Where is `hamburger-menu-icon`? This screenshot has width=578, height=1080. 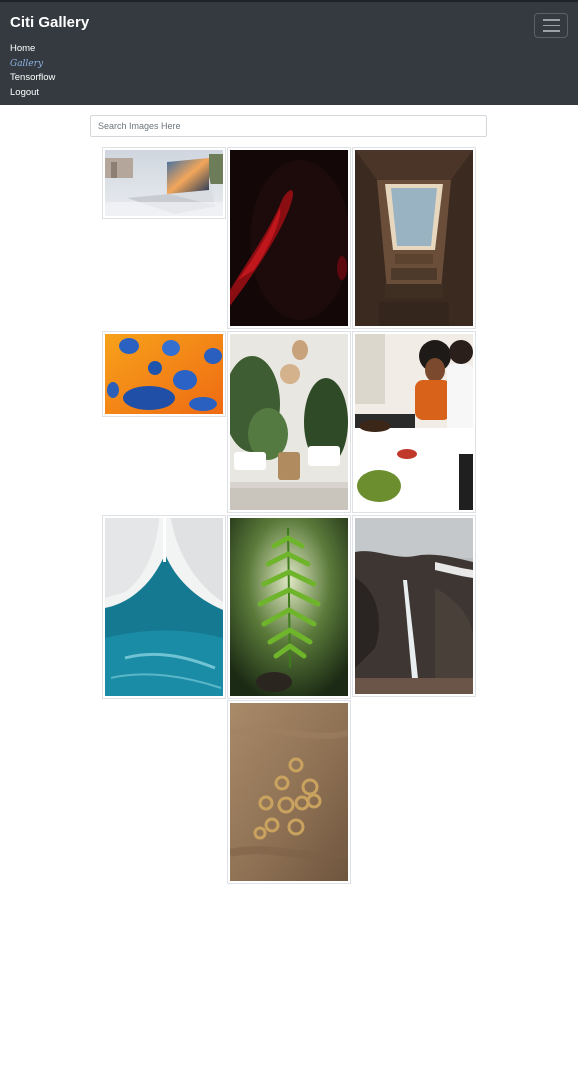
hamburger-menu-icon is located at coordinates (551, 25).